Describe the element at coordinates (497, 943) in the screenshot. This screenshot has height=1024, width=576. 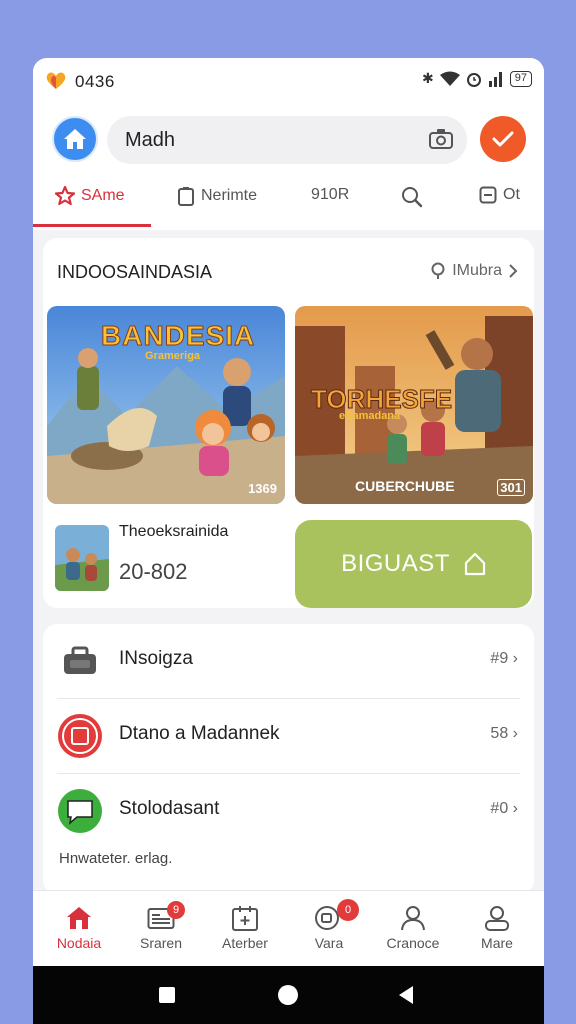
I see `nav-label: Mare` at that location.